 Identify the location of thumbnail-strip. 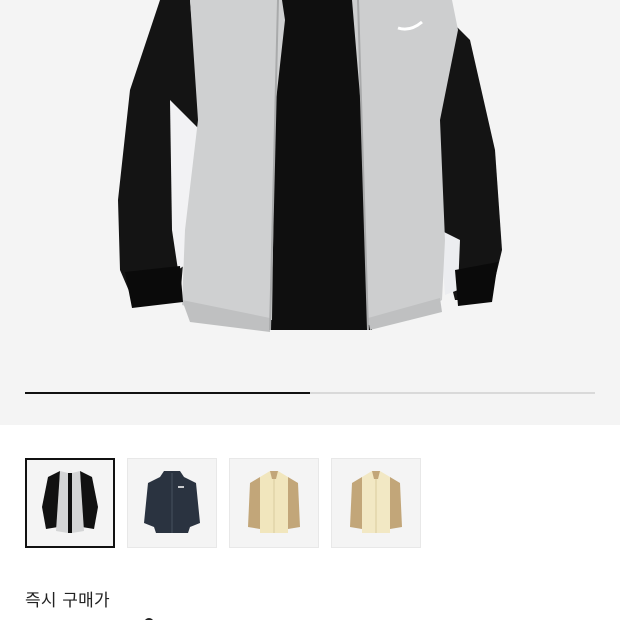
(223, 503).